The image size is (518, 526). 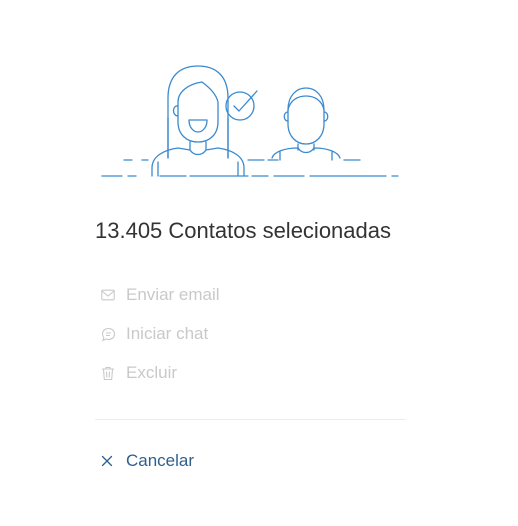 What do you see at coordinates (167, 333) in the screenshot?
I see `start-chat-label: Iniciar chat` at bounding box center [167, 333].